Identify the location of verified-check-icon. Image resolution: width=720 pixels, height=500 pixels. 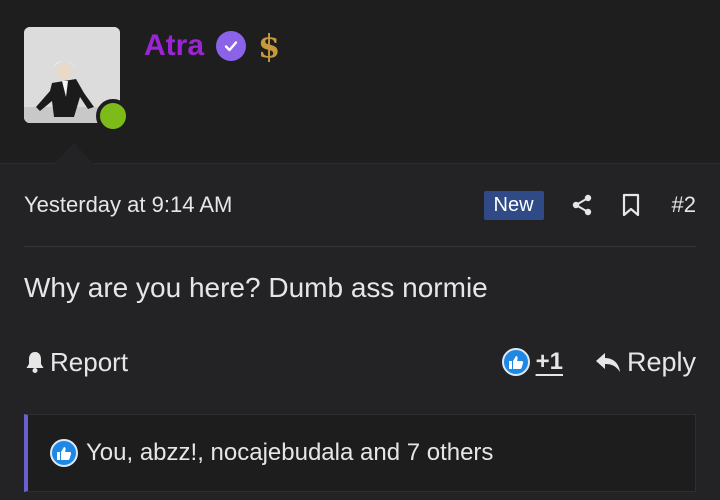
(231, 46).